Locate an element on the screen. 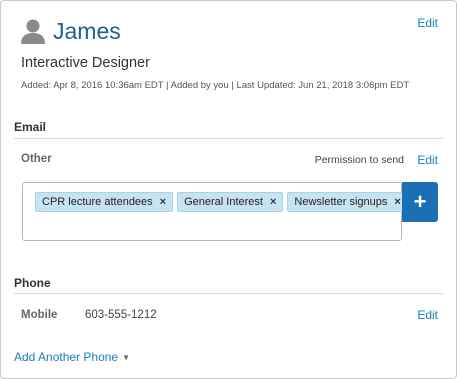 This screenshot has width=457, height=379. edit-contact-link: Edit is located at coordinates (427, 23).